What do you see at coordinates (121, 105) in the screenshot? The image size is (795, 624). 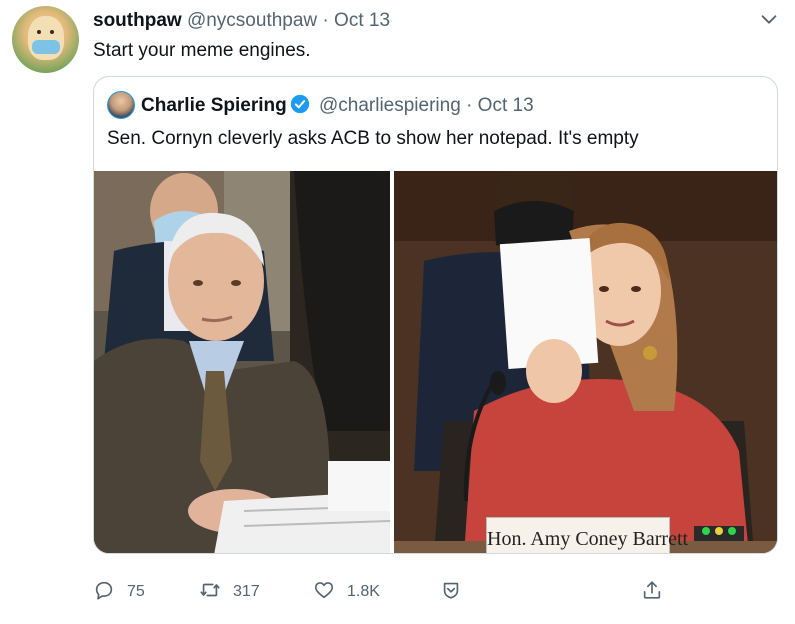 I see `quoted-author-avatar` at bounding box center [121, 105].